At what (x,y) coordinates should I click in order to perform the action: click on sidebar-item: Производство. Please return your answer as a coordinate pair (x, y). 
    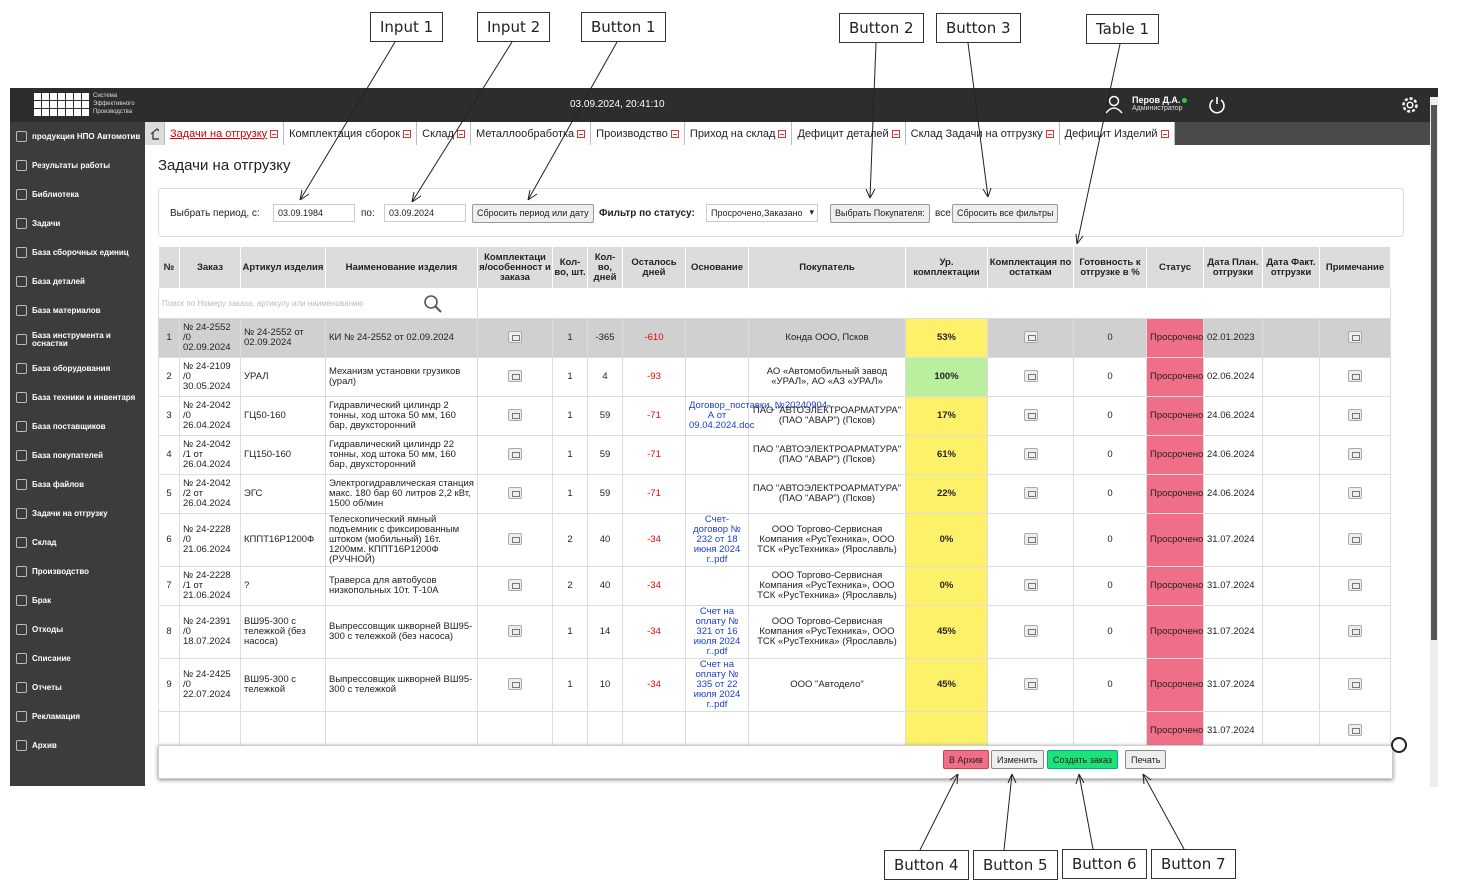
    Looking at the image, I should click on (77, 571).